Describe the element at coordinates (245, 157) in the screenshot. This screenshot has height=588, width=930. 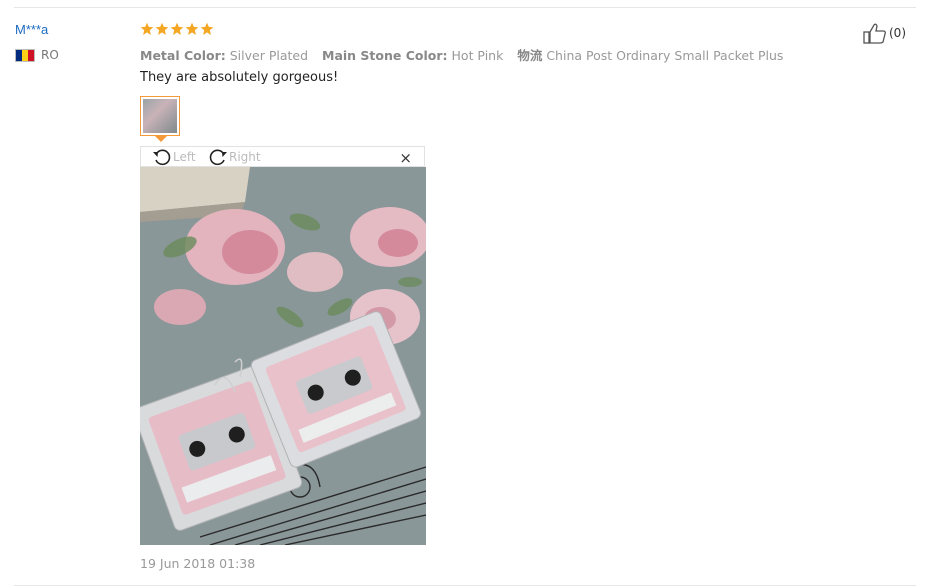
I see `rotate-right-label: Right` at that location.